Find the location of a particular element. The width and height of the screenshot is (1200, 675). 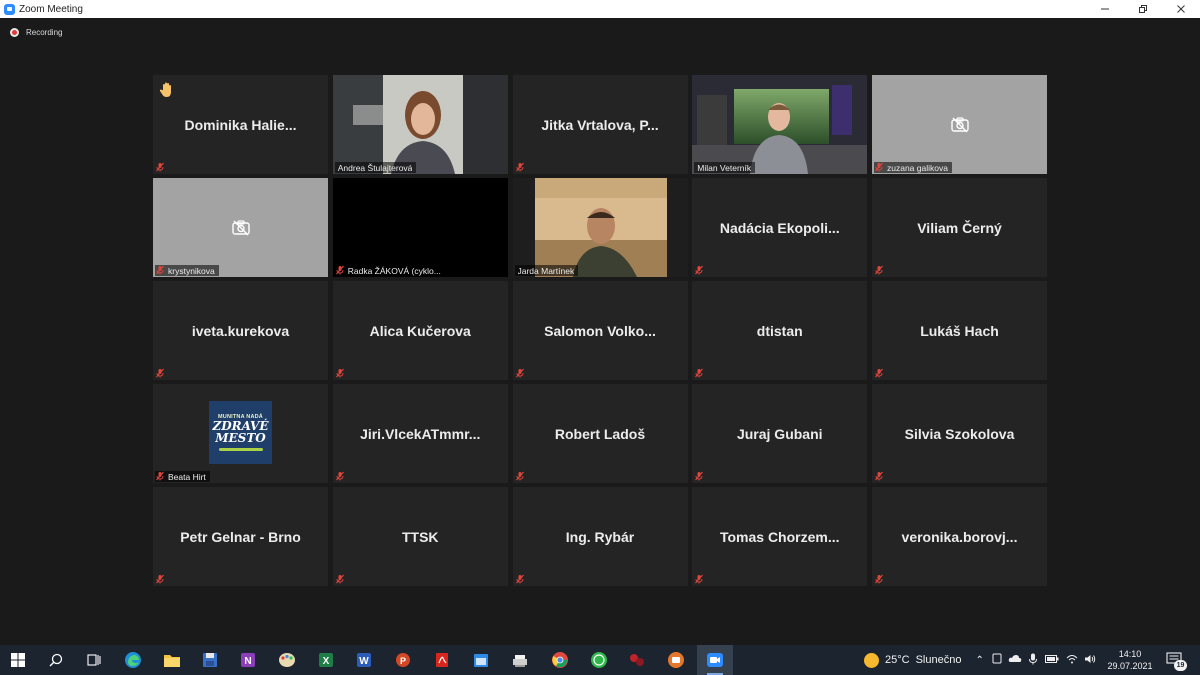

logo-text: MESTO is located at coordinates (240, 438).